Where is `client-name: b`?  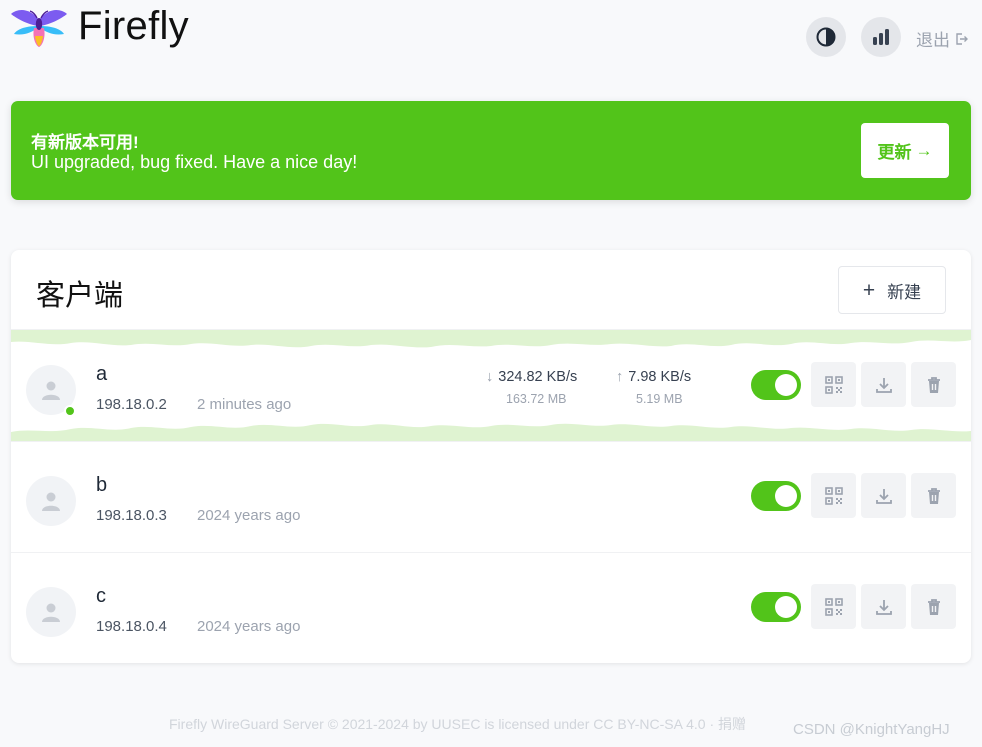
client-name: b is located at coordinates (102, 485).